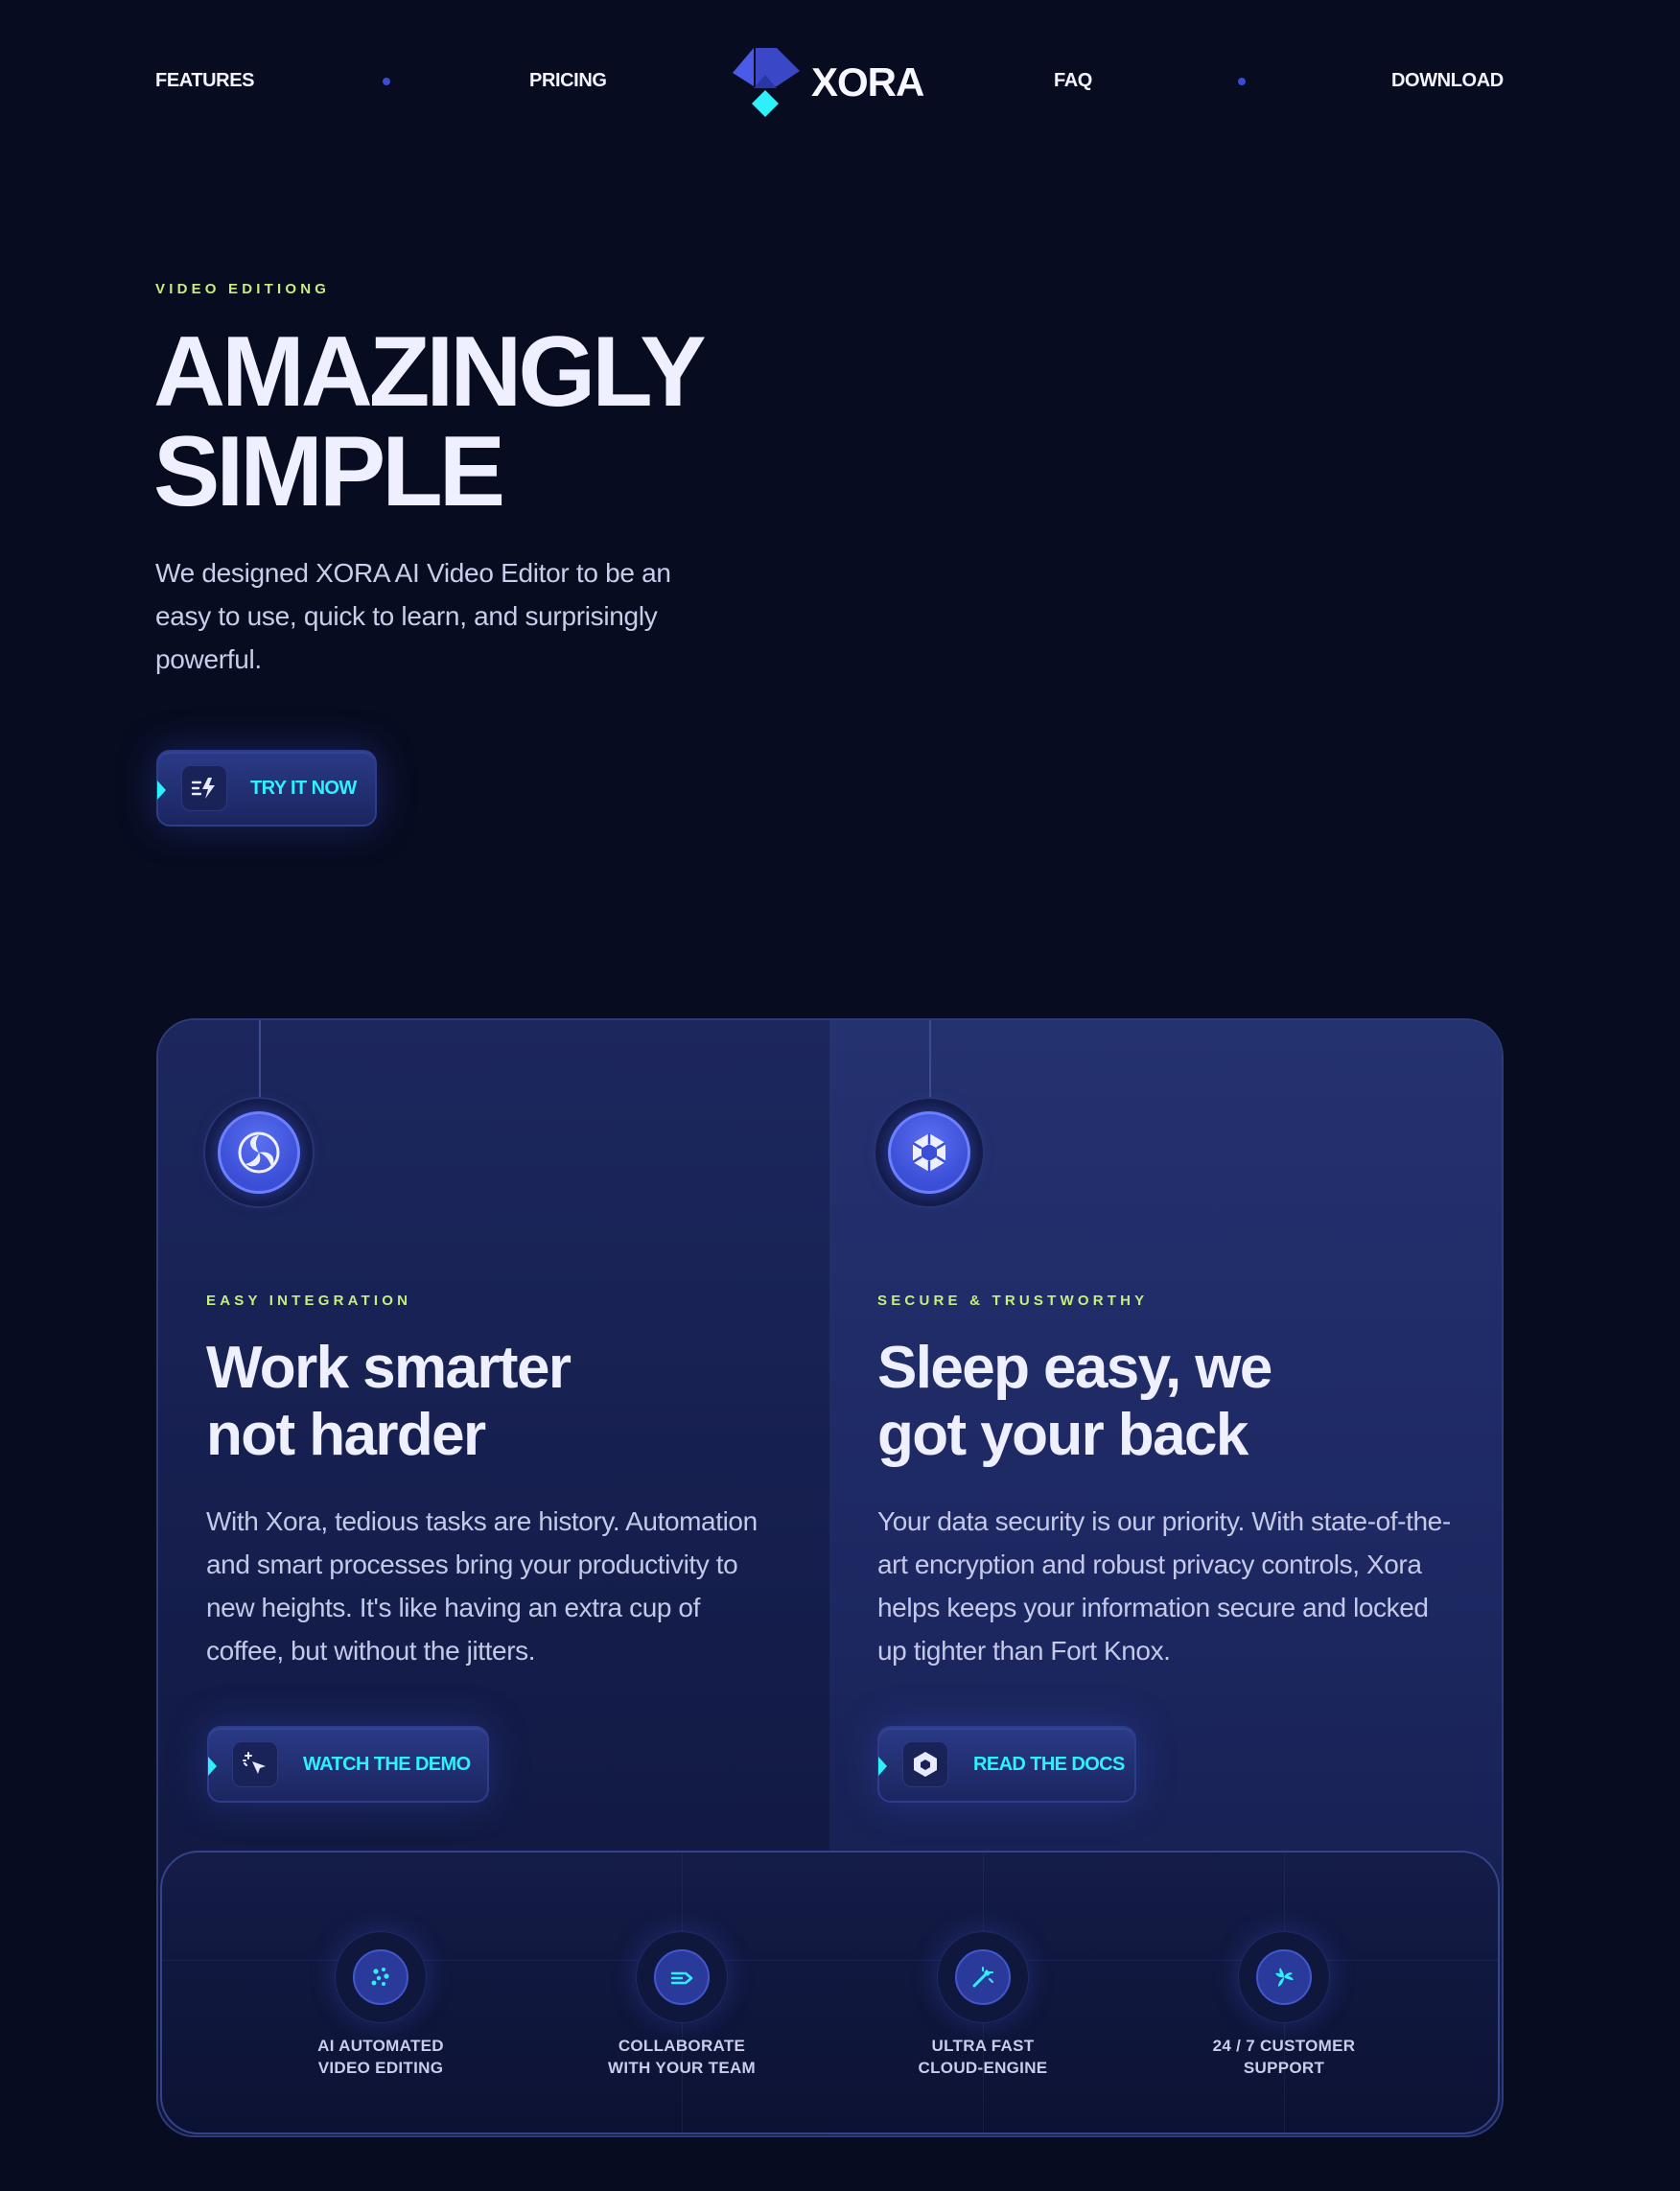  What do you see at coordinates (381, 2057) in the screenshot?
I see `detail-label: AI automated video editing` at bounding box center [381, 2057].